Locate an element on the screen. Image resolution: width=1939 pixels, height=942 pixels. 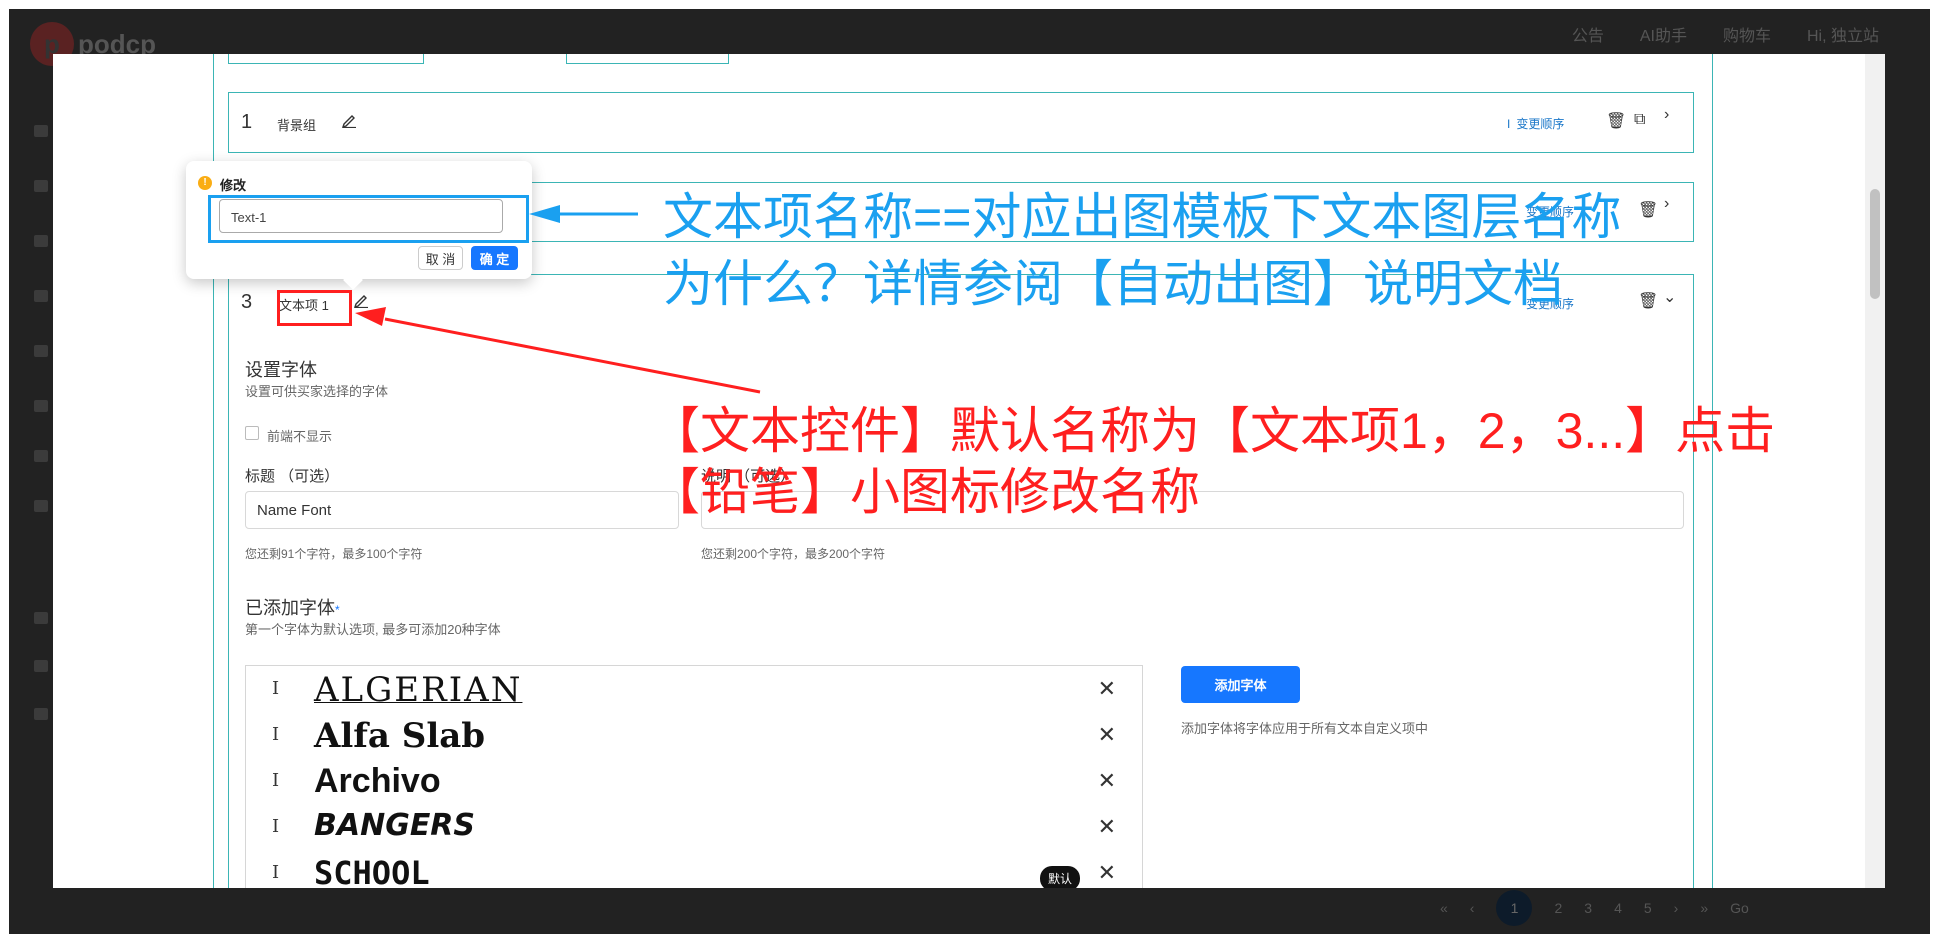
add-font-hint: 添加字体将字体应用于所有文本自定义项中 is located at coordinates (1305, 728).